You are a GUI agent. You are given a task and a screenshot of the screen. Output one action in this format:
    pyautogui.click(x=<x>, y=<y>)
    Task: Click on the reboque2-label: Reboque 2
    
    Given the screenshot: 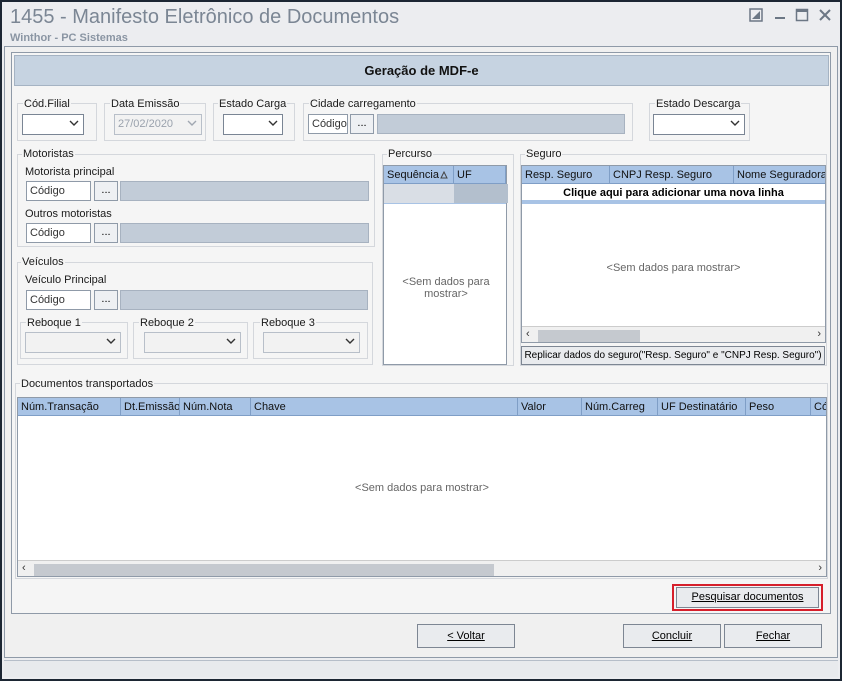 What is the action you would take?
    pyautogui.click(x=167, y=323)
    